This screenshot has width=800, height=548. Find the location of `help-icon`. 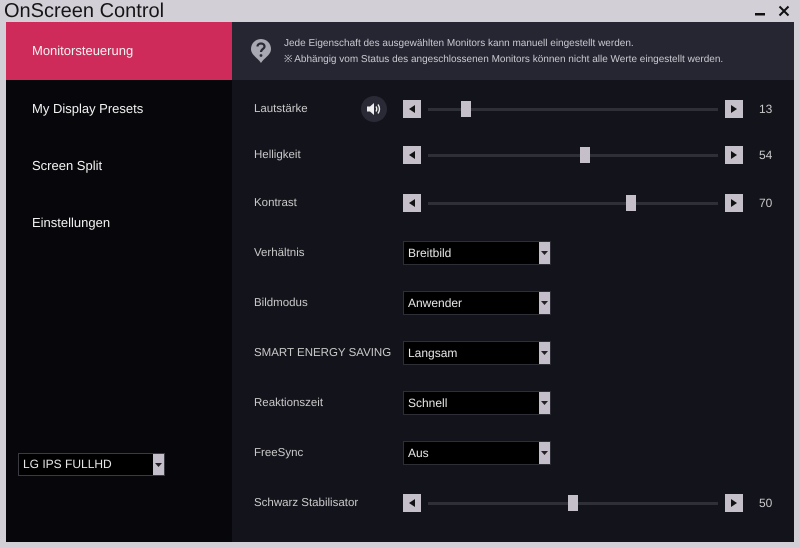

help-icon is located at coordinates (261, 51).